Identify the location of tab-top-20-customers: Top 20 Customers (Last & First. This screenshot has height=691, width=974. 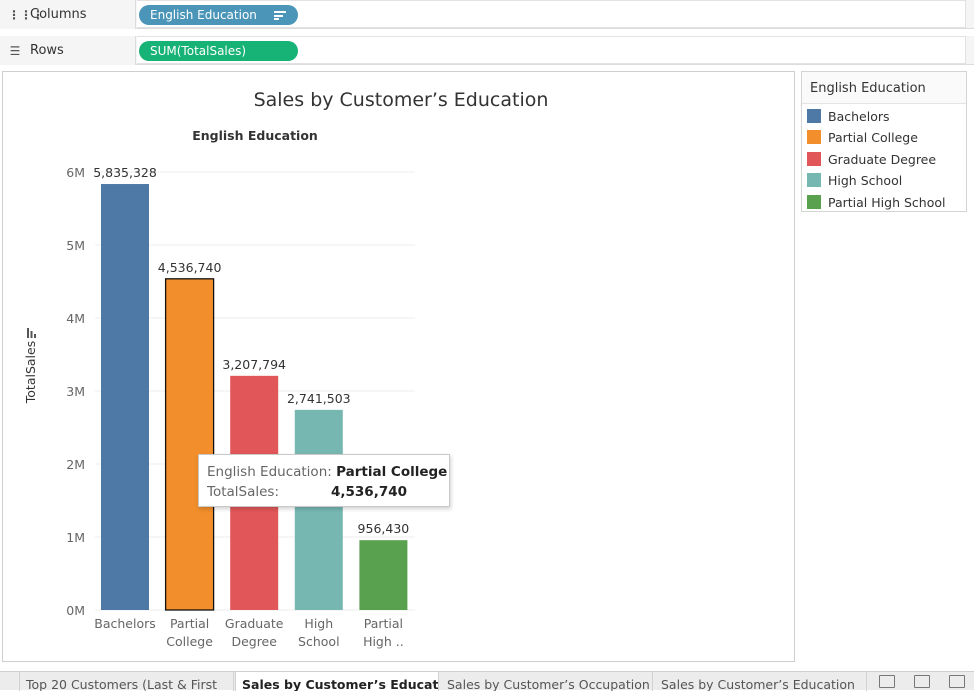
(127, 681).